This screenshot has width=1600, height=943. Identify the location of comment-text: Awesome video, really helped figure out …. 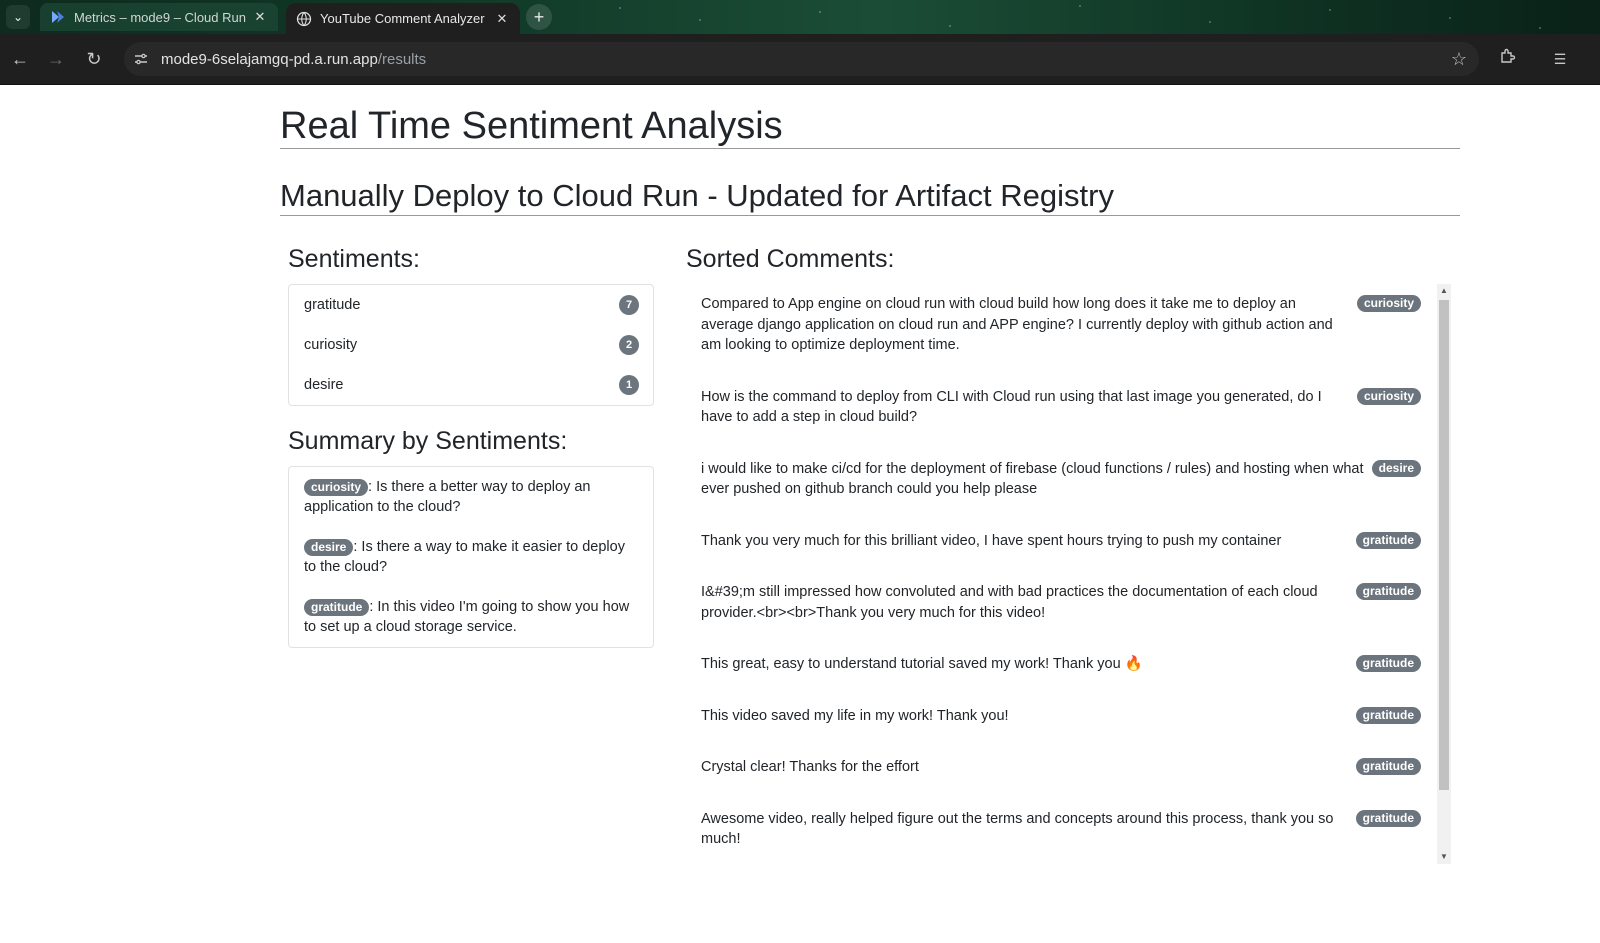
(1017, 829).